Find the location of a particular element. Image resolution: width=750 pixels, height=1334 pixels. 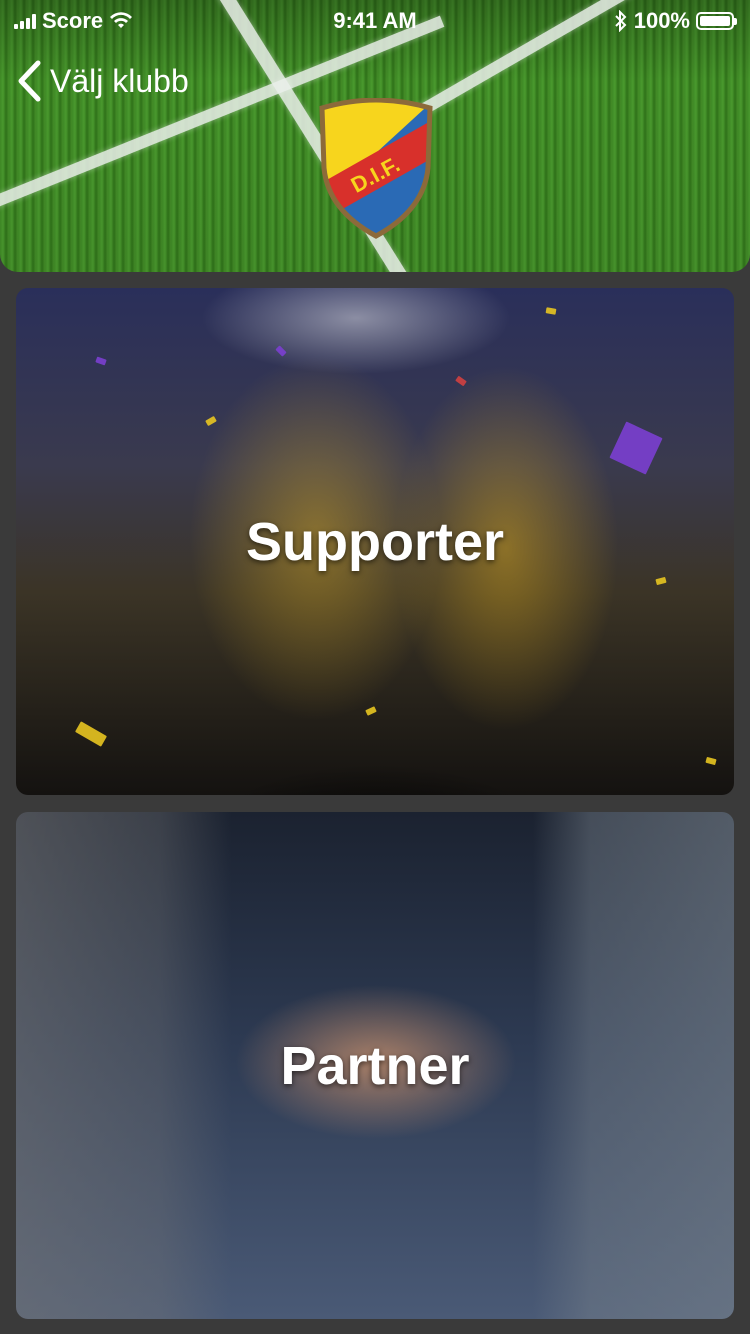

chevron-left-icon is located at coordinates (29, 81).